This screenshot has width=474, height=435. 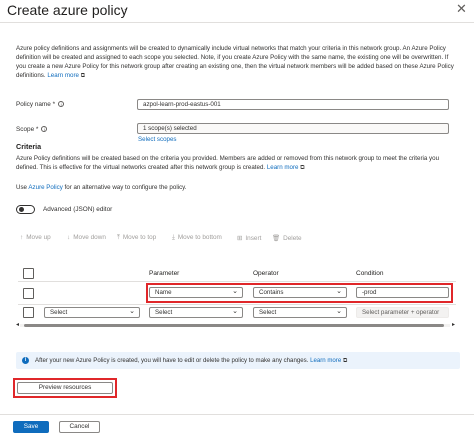 What do you see at coordinates (31, 427) in the screenshot?
I see `save-button: Save` at bounding box center [31, 427].